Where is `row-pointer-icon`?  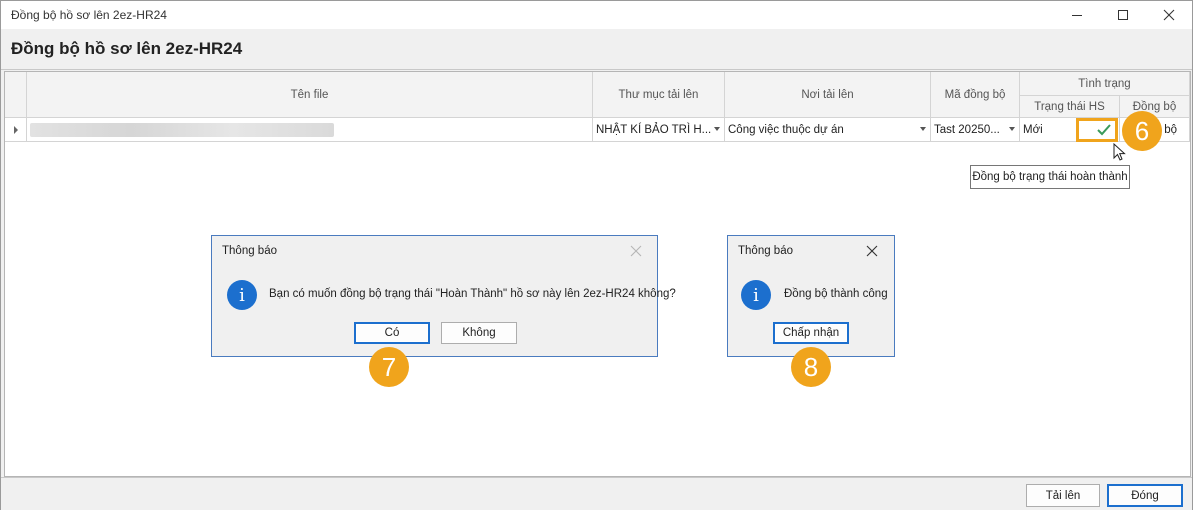
row-pointer-icon is located at coordinates (15, 129).